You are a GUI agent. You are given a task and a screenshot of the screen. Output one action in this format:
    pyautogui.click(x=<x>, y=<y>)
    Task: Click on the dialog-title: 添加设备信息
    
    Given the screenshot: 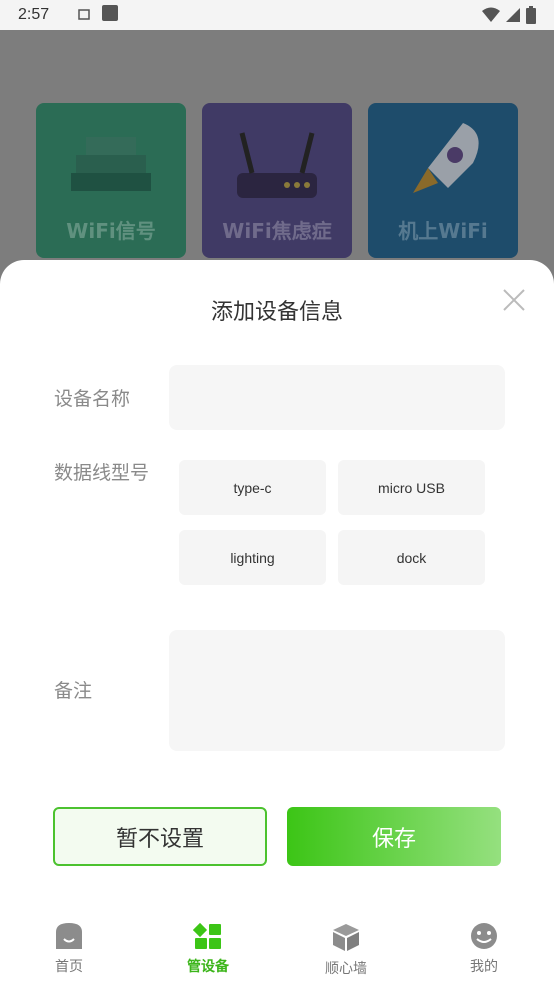 What is the action you would take?
    pyautogui.click(x=276, y=312)
    